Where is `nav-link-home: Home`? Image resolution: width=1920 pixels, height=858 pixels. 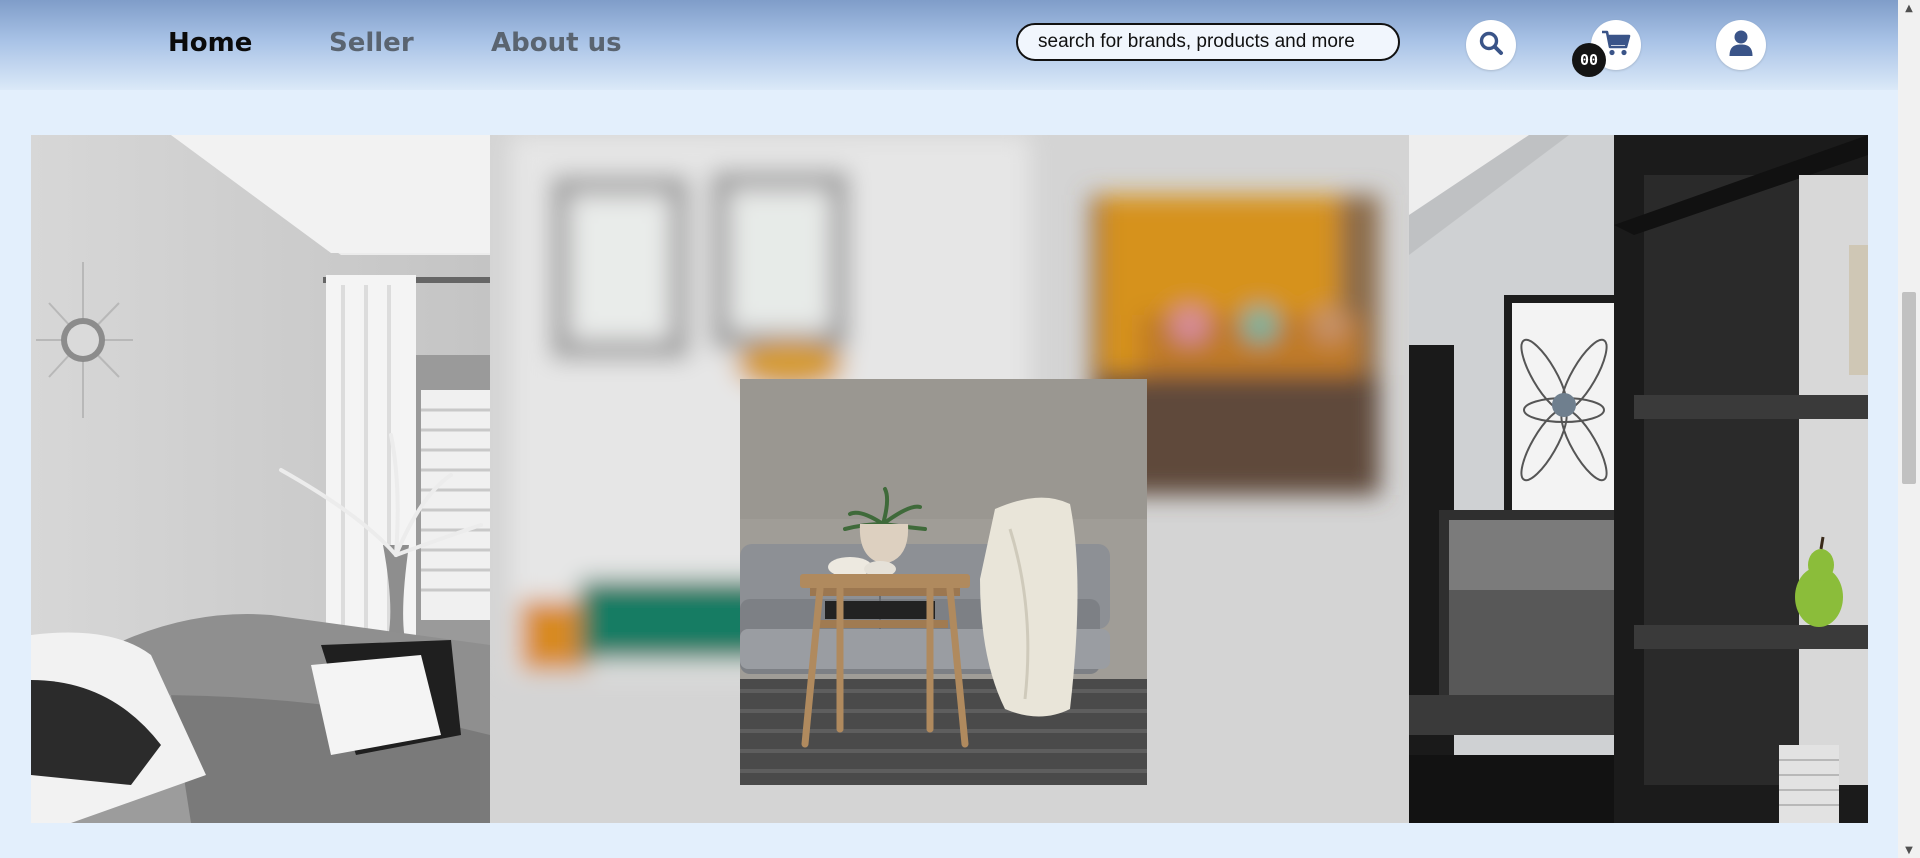
nav-link-home: Home is located at coordinates (210, 43).